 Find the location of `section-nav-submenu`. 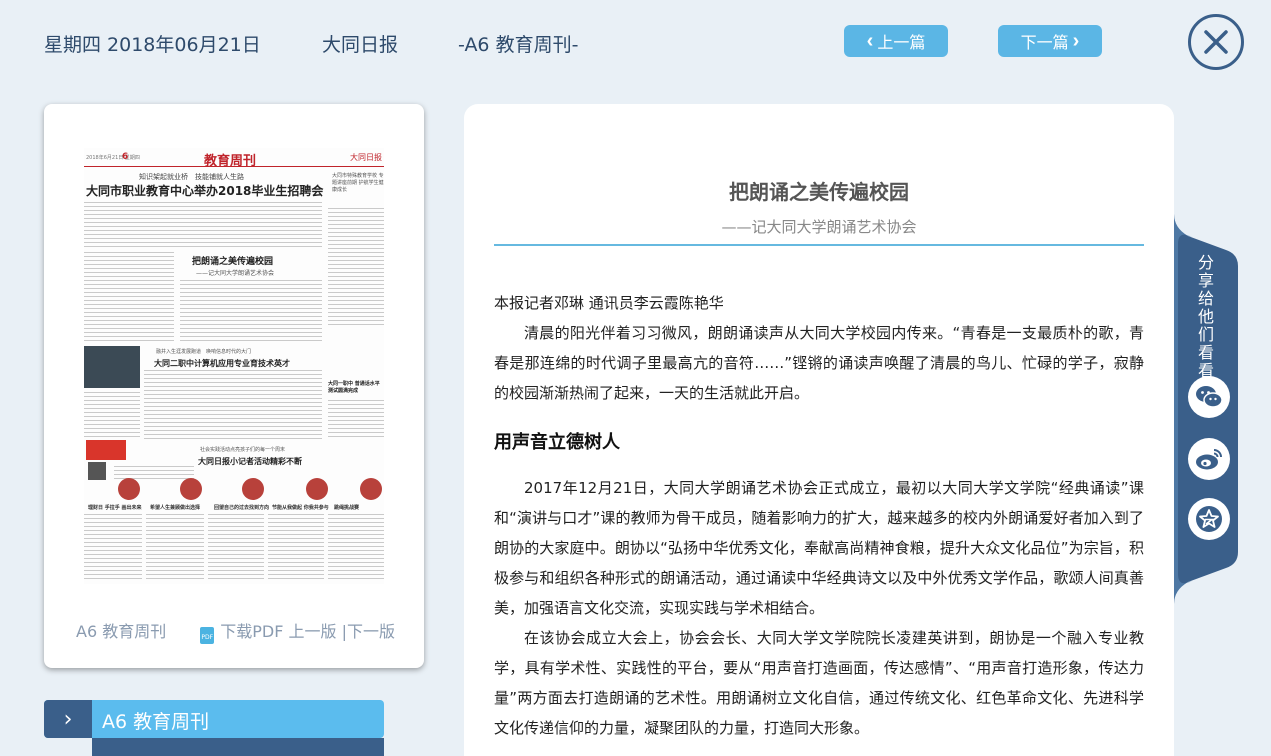

section-nav-submenu is located at coordinates (238, 747).